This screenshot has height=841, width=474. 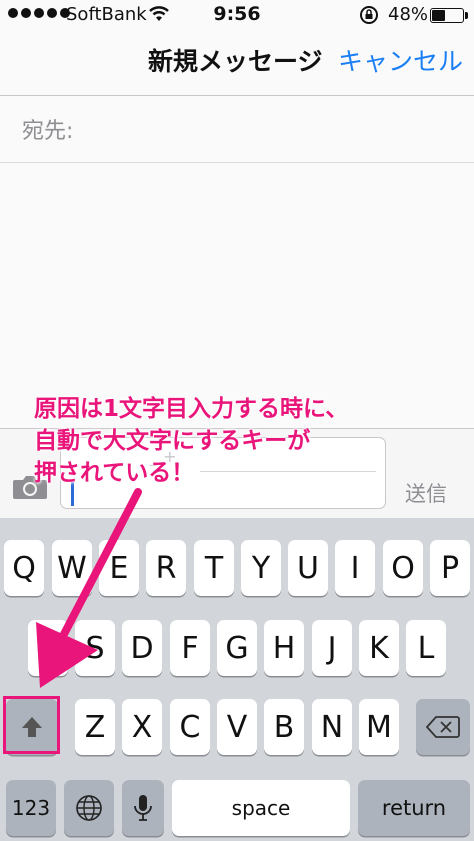 What do you see at coordinates (414, 808) in the screenshot?
I see `return-key: return` at bounding box center [414, 808].